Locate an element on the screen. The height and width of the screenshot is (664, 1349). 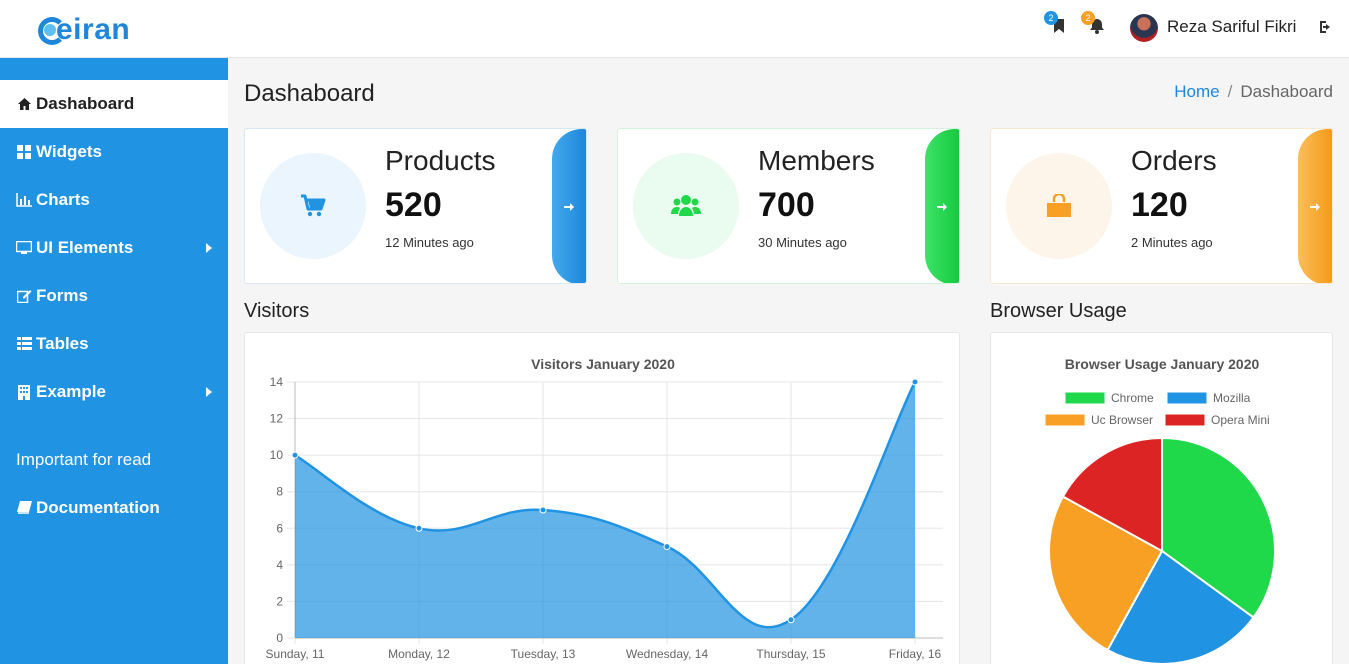
top-navbar: eiran 2 2 Reza Sariful Fikri is located at coordinates (674, 29).